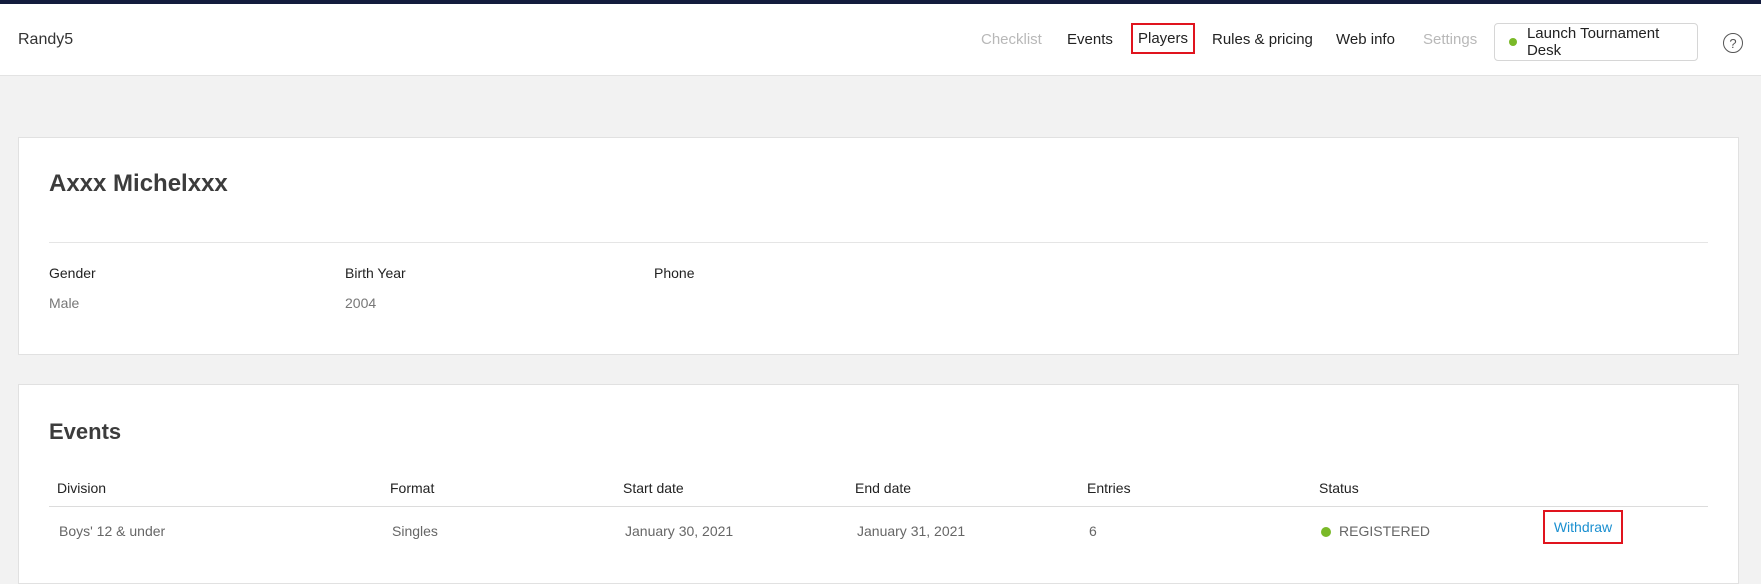 The image size is (1761, 584). I want to click on gender-value: Male, so click(64, 303).